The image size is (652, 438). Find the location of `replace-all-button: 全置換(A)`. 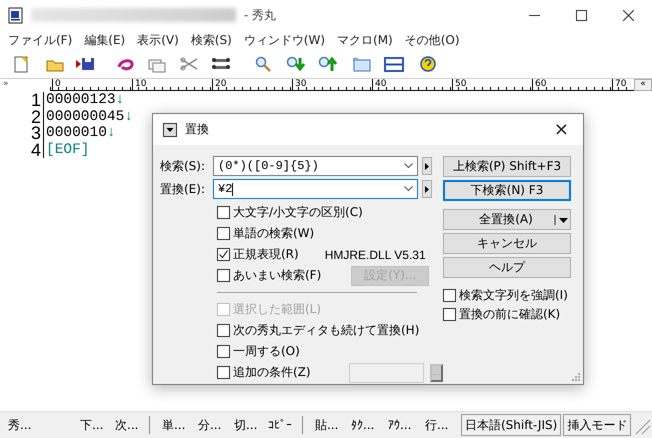

replace-all-button: 全置換(A) is located at coordinates (507, 219).